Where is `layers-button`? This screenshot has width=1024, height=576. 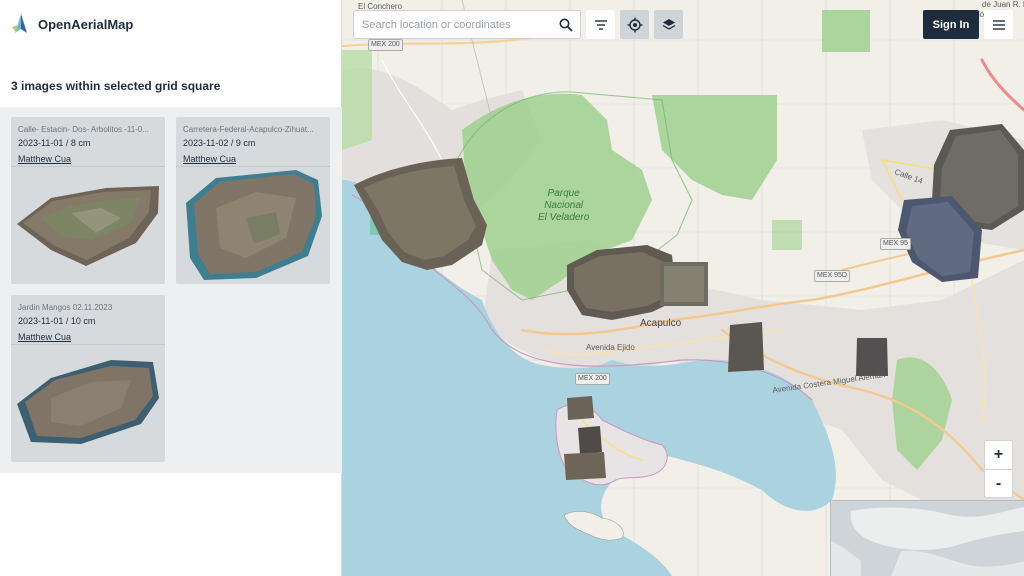
layers-button is located at coordinates (668, 24).